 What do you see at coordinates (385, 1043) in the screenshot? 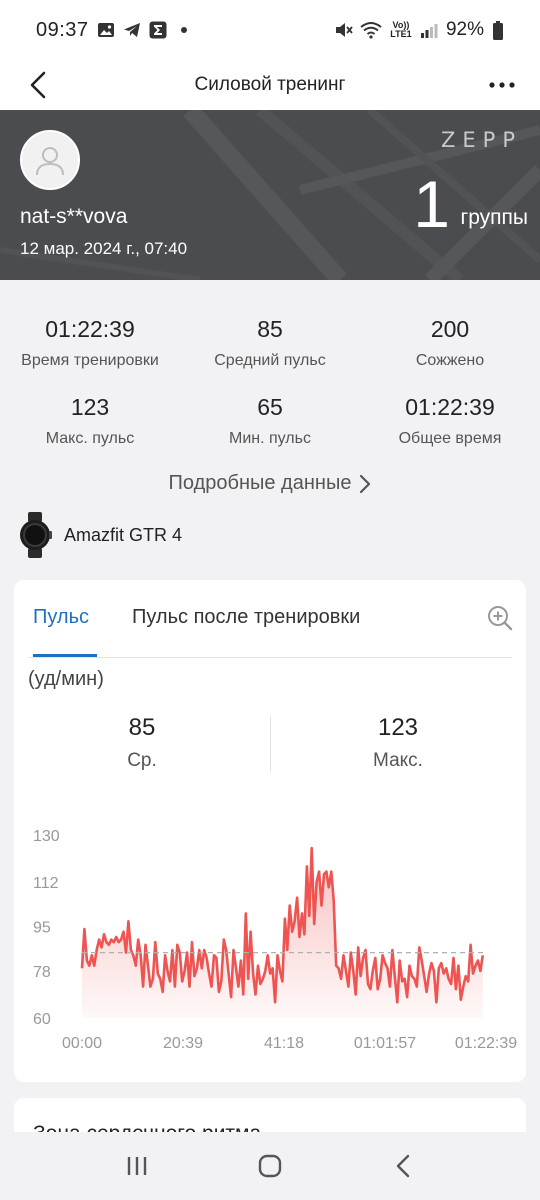
I see `x-tick-label: 01:01:57` at bounding box center [385, 1043].